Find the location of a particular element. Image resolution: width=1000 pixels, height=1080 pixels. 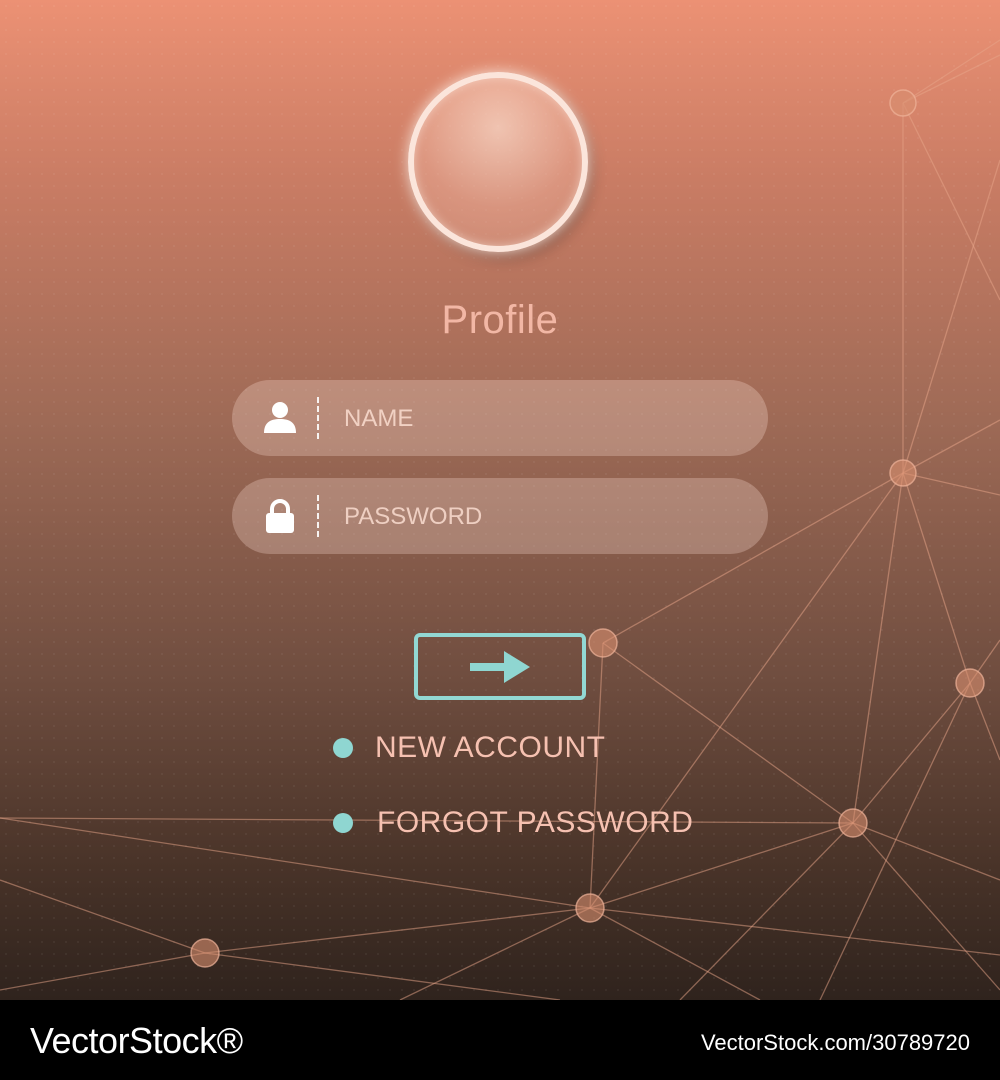

name-field is located at coordinates (500, 418).